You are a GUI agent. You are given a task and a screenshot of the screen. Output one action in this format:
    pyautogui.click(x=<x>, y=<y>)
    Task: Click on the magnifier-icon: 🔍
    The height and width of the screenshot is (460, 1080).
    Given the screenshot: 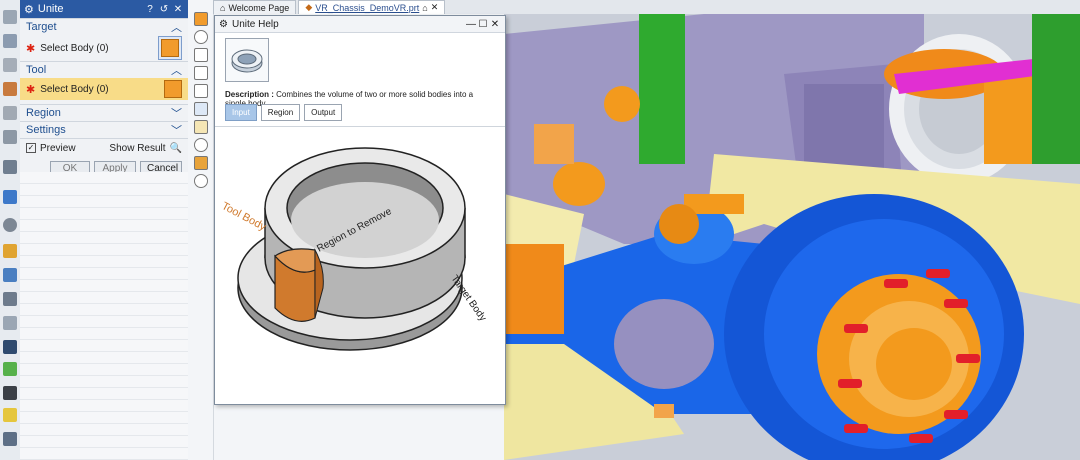 What is the action you would take?
    pyautogui.click(x=176, y=148)
    